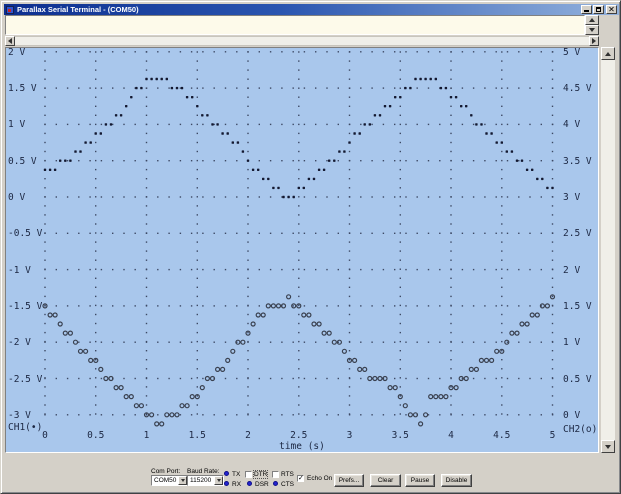  Describe the element at coordinates (456, 480) in the screenshot. I see `disable-button: Disable` at that location.